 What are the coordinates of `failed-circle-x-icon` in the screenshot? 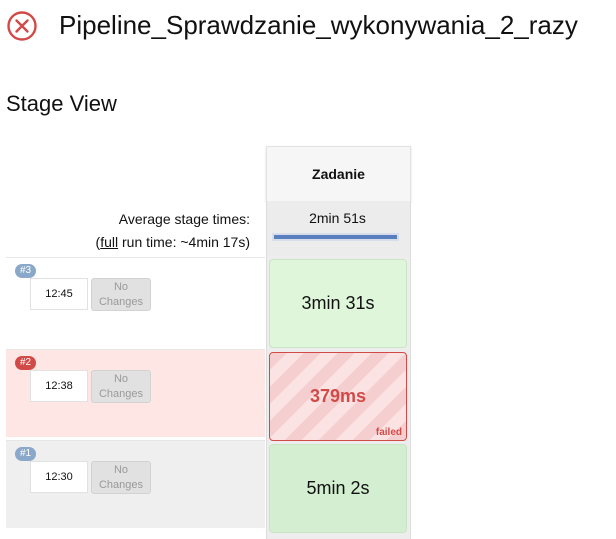 It's located at (22, 26).